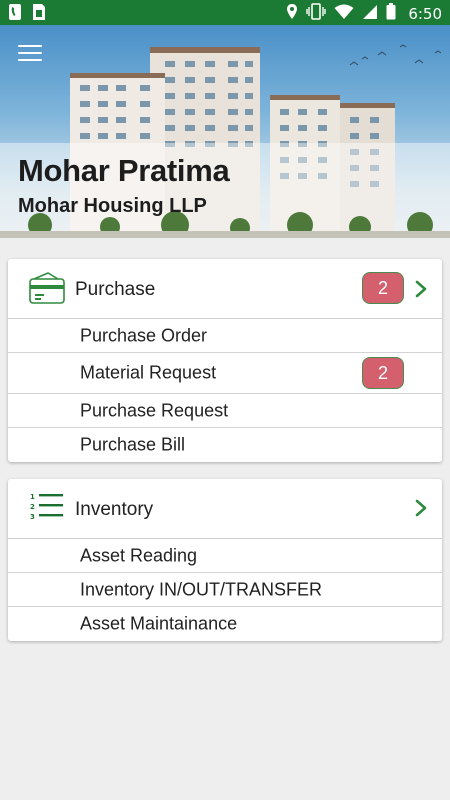  What do you see at coordinates (225, 444) in the screenshot?
I see `menu-item-purchase-bill: Purchase Bill` at bounding box center [225, 444].